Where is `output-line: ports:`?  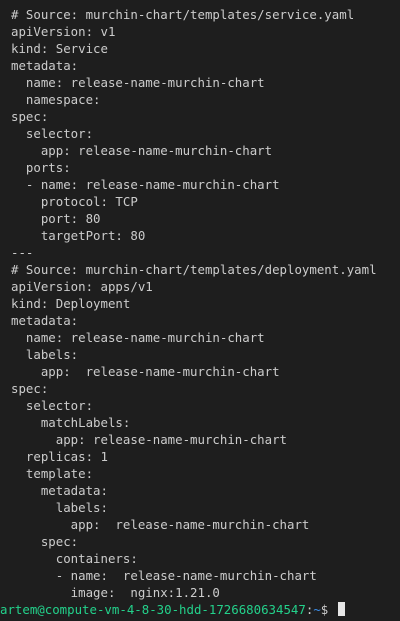
output-line: ports: is located at coordinates (41, 167).